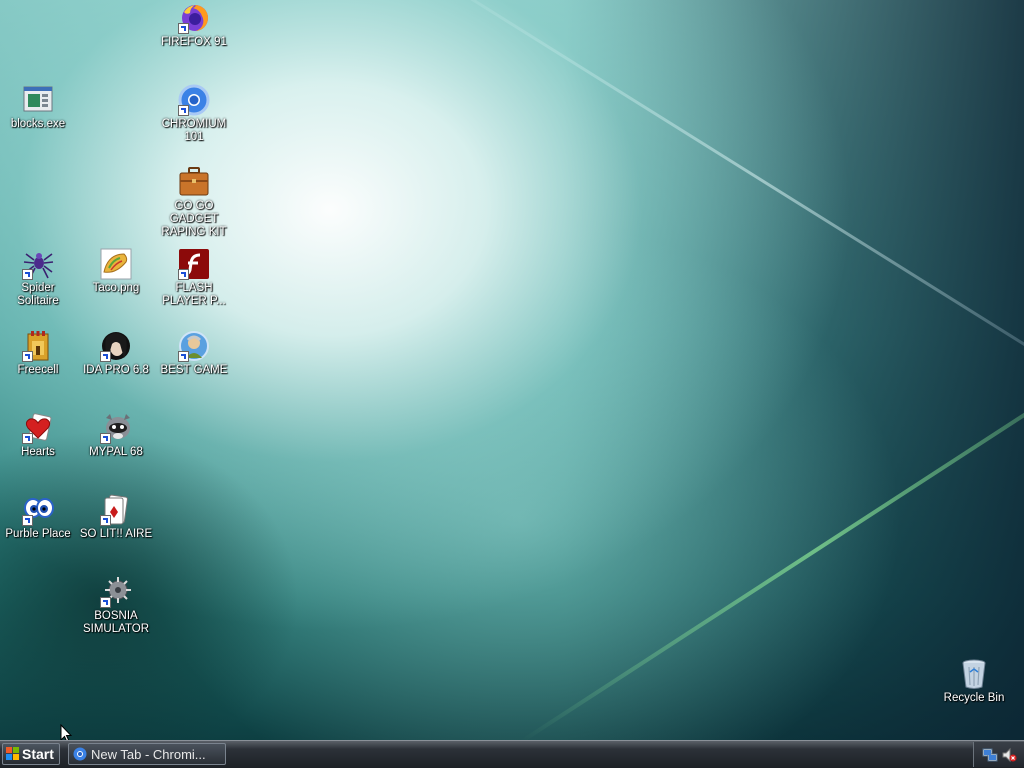 This screenshot has width=1024, height=768. I want to click on desktop-icon-spider-solitaire: Spider Solitaire, so click(38, 278).